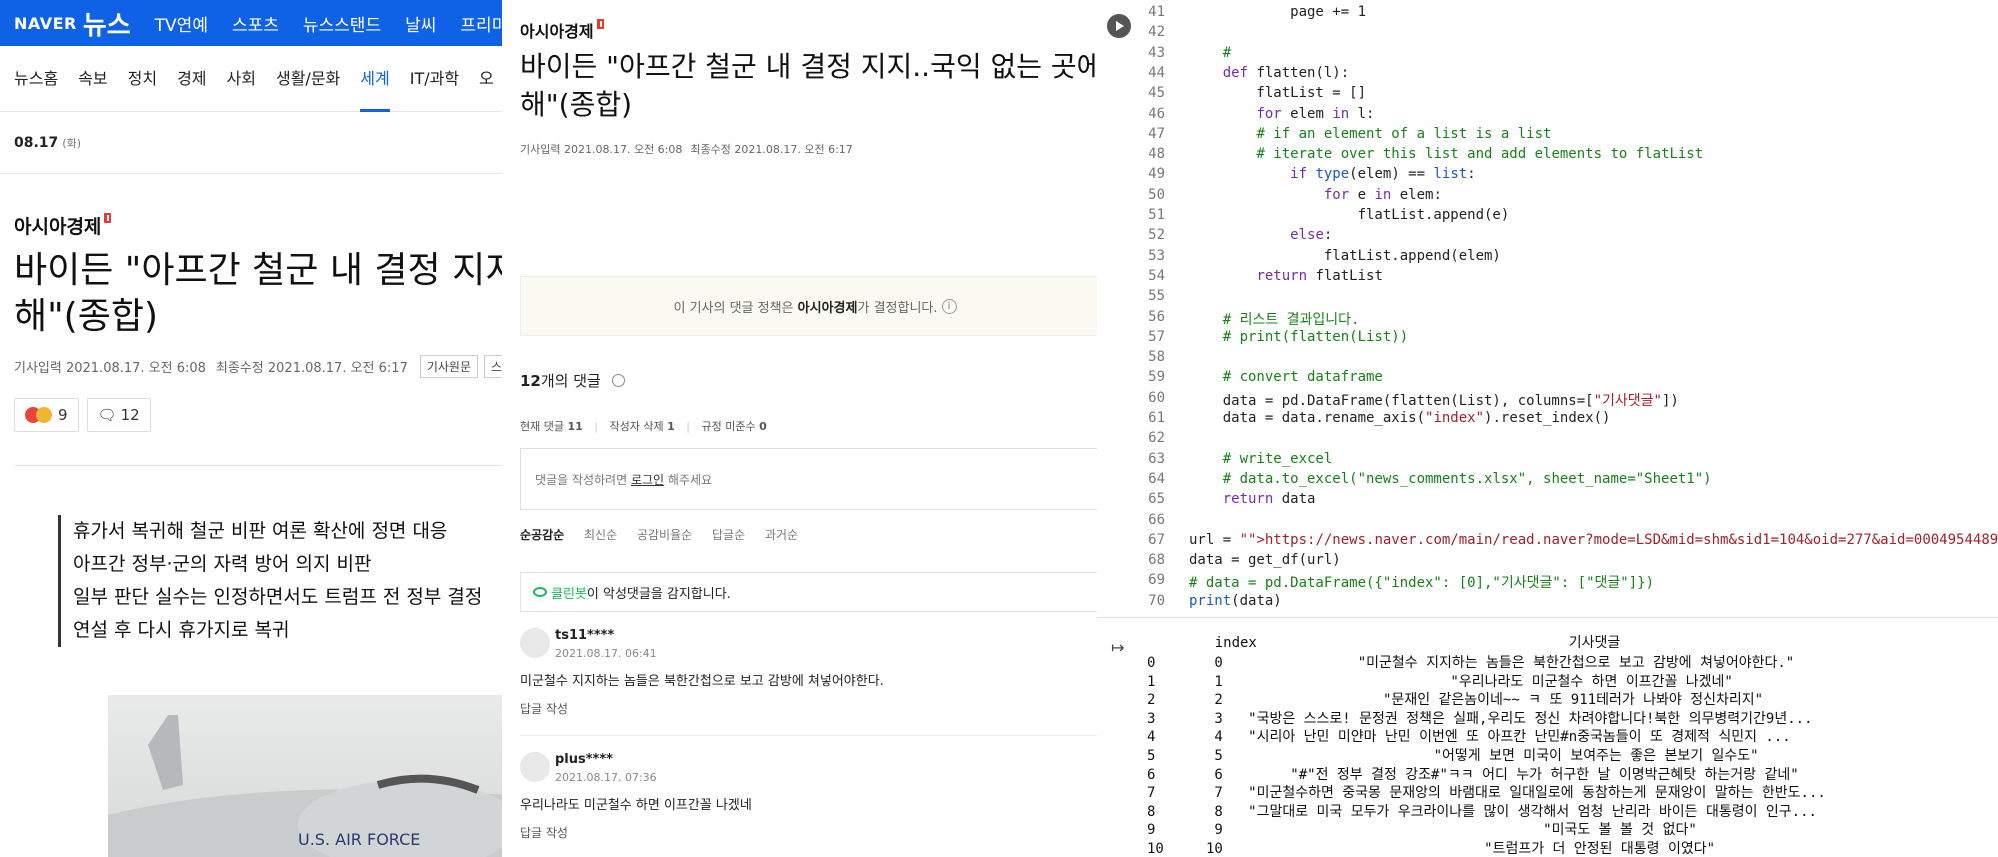  What do you see at coordinates (1315, 113) in the screenshot?
I see `code-line: for elem in l:` at bounding box center [1315, 113].